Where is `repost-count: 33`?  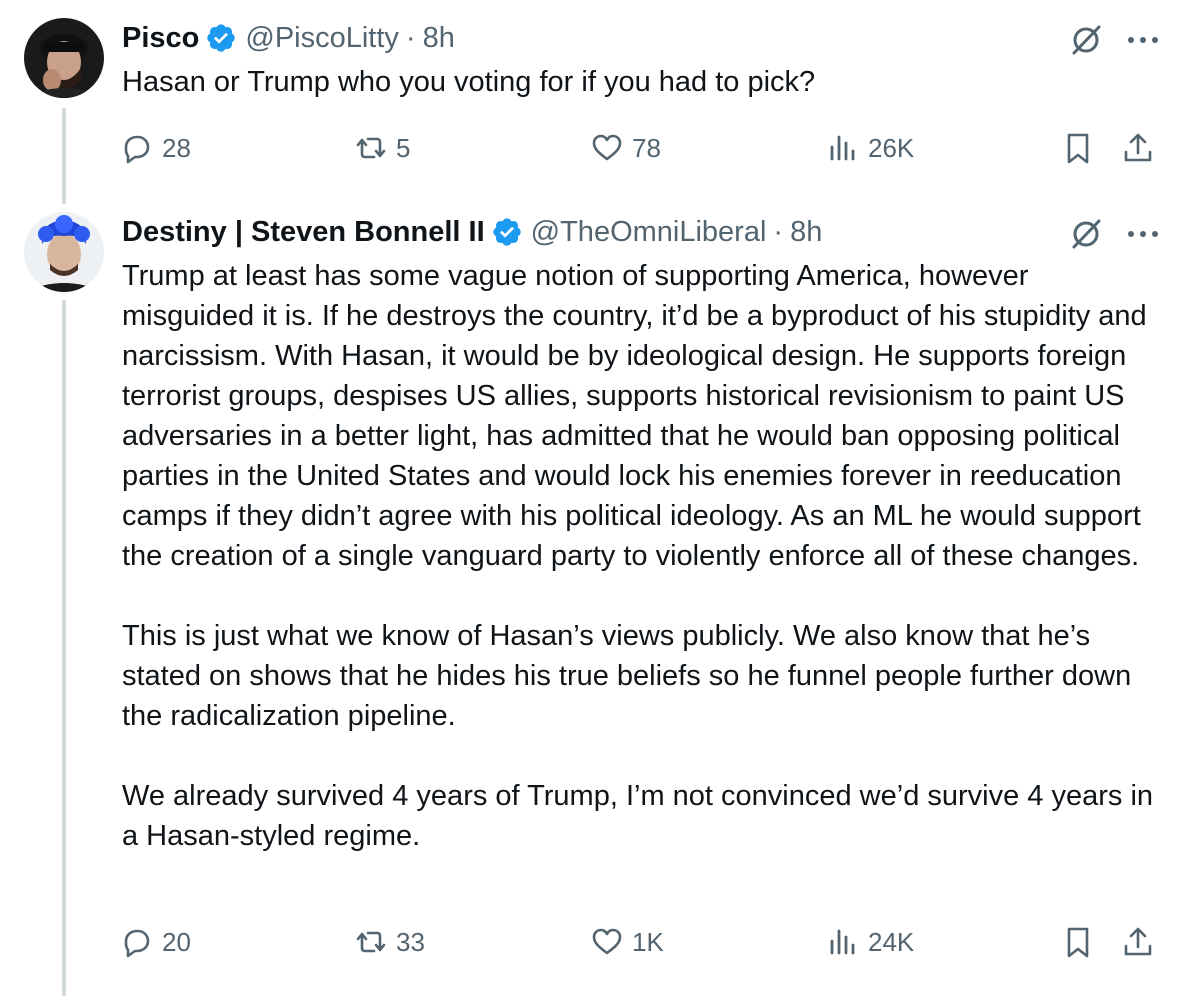 repost-count: 33 is located at coordinates (410, 941).